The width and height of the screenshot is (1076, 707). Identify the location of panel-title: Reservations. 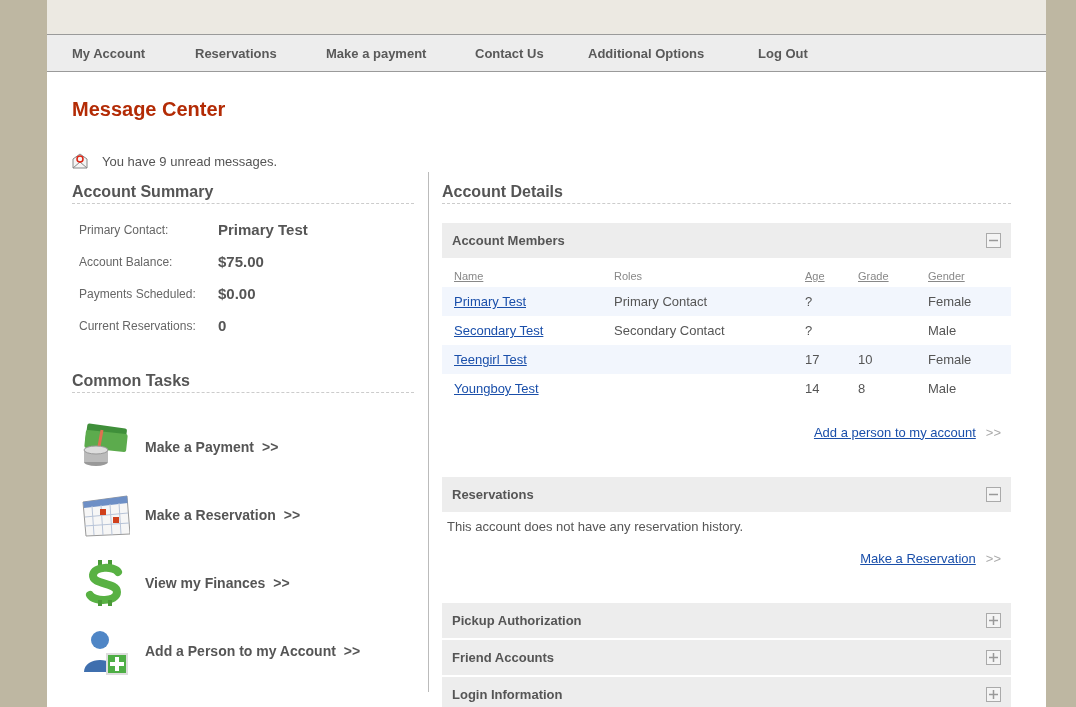
(493, 494).